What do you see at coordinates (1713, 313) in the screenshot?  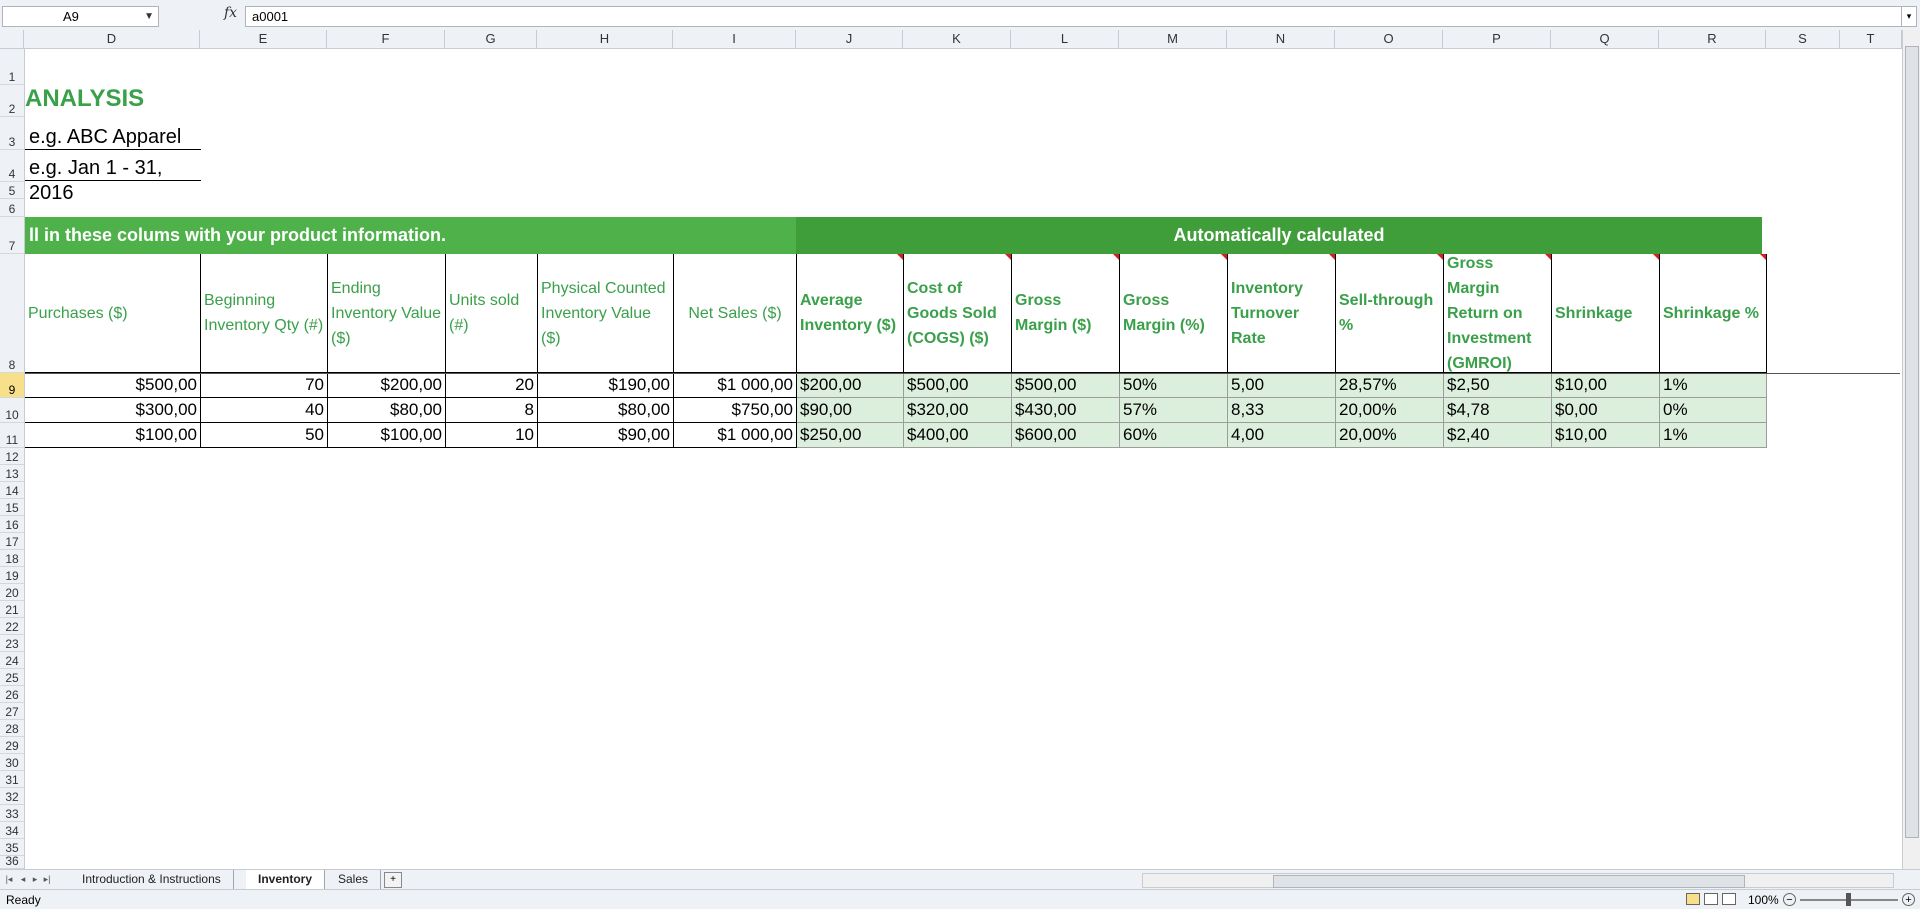 I see `header-shrinkage-pct: Shrinkage %` at bounding box center [1713, 313].